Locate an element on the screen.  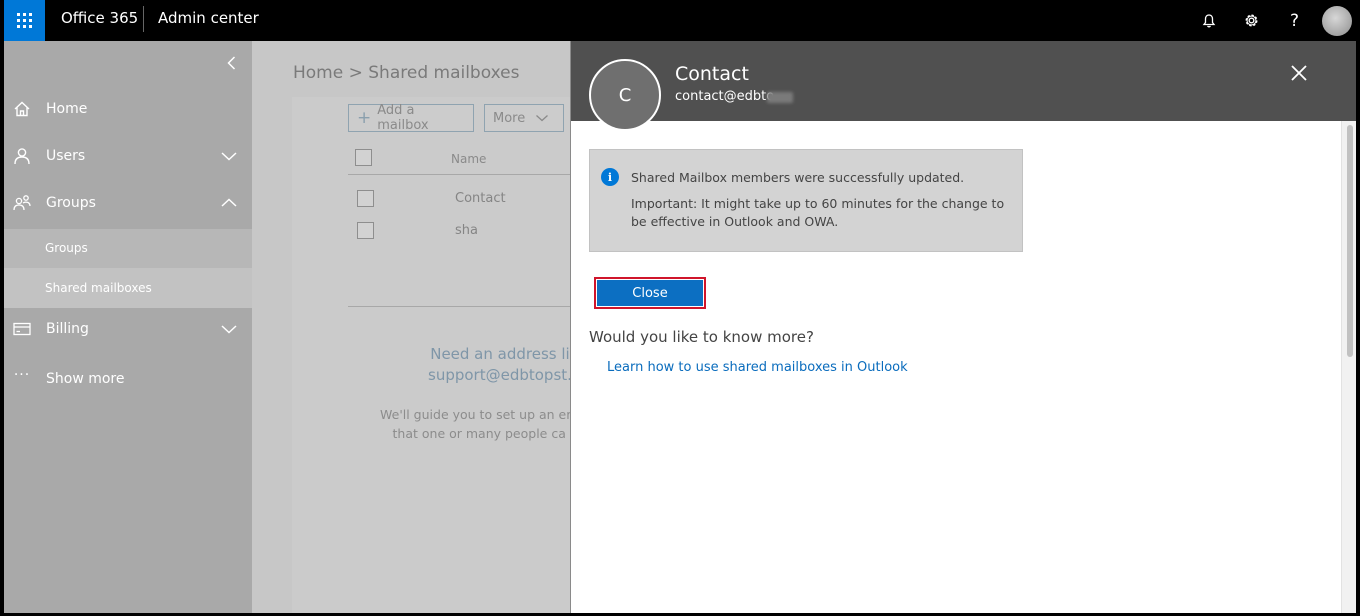
settings-button is located at coordinates (1251, 20).